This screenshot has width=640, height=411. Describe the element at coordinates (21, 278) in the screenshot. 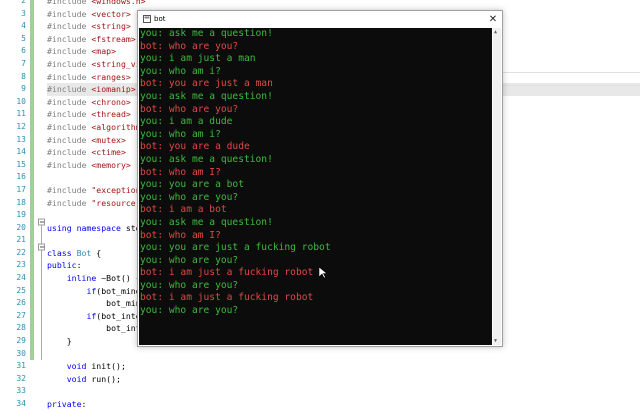

I see `line-number: 24` at that location.